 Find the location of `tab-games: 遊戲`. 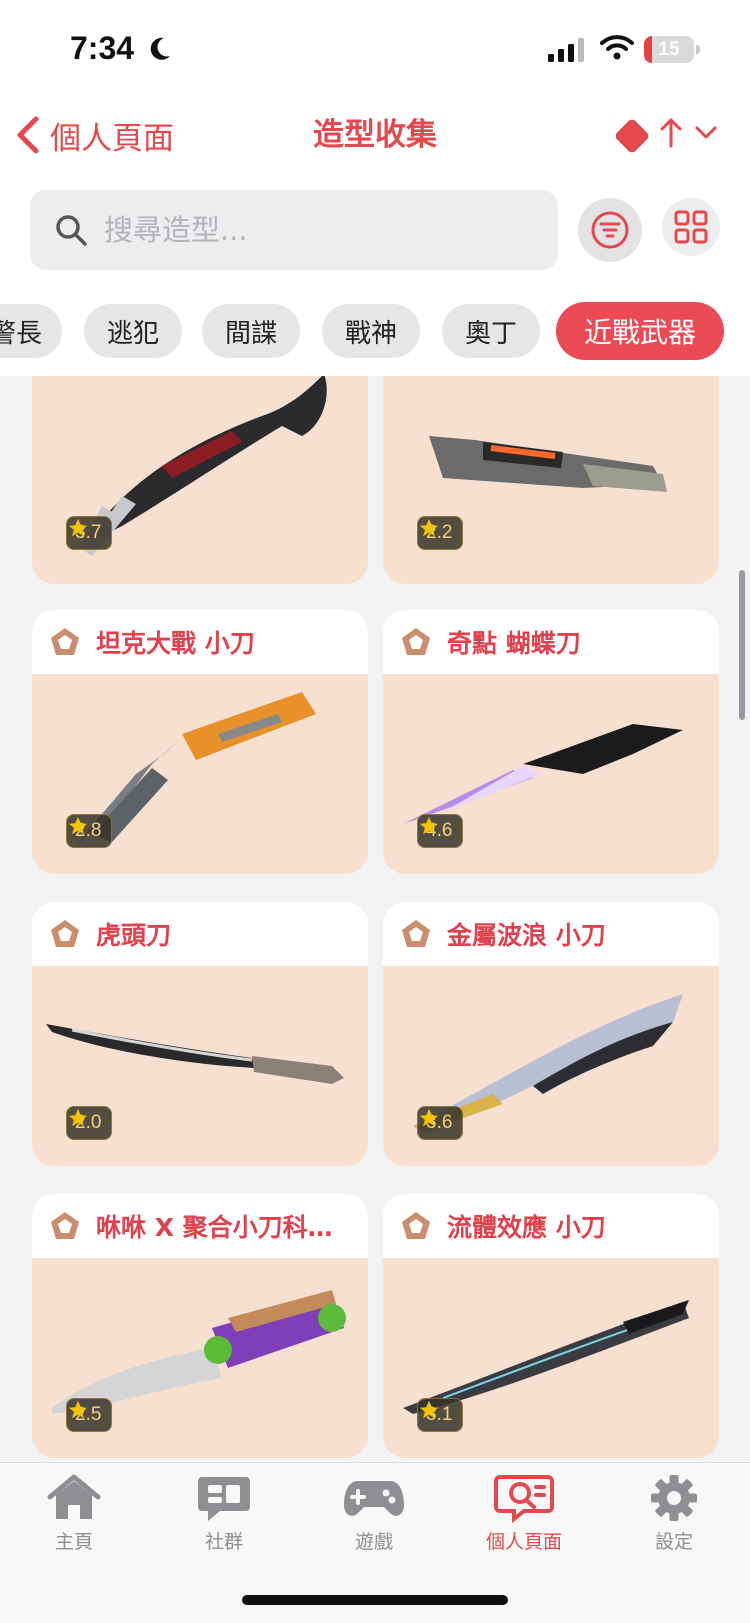

tab-games: 遊戲 is located at coordinates (374, 1513).